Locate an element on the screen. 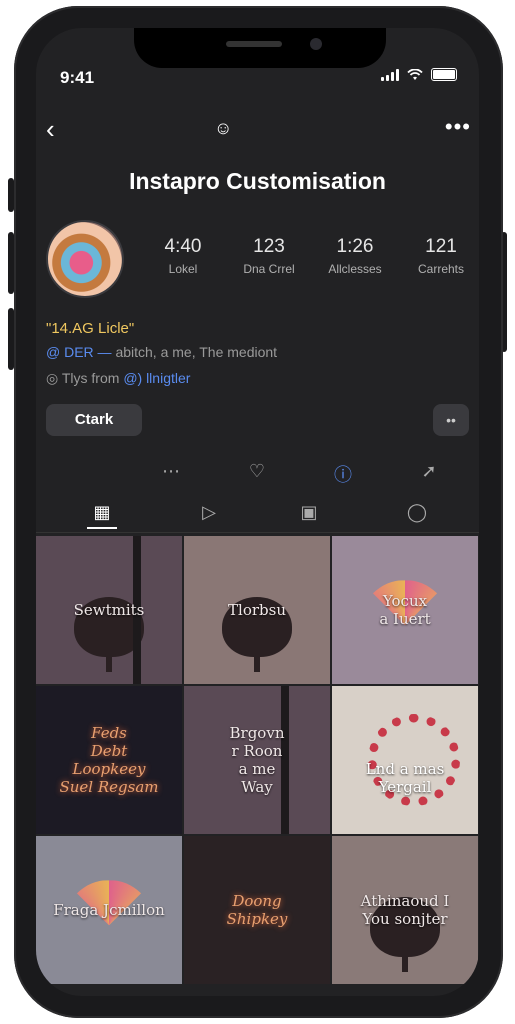 The image size is (515, 1024). stat-value: 121 is located at coordinates (441, 246).